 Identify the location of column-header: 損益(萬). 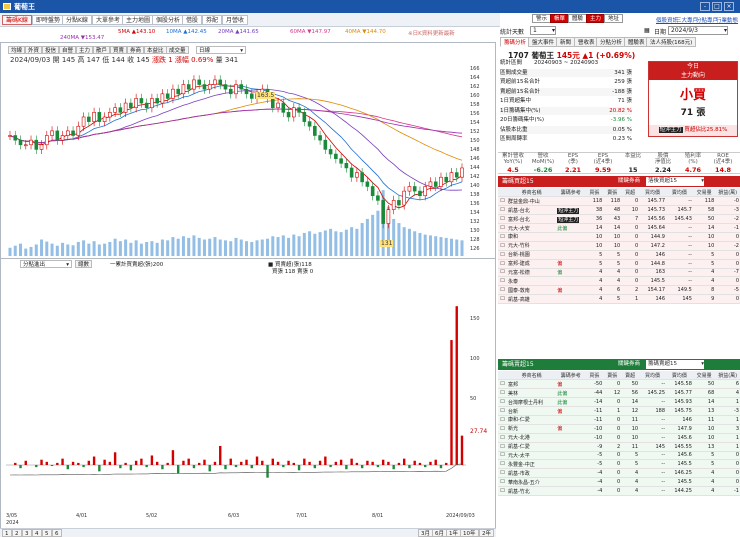
(727, 376).